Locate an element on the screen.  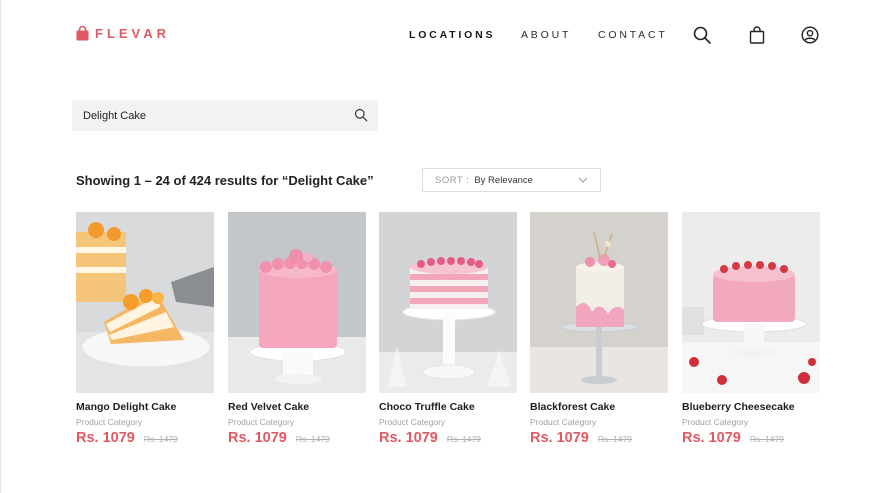
search-bar is located at coordinates (225, 115).